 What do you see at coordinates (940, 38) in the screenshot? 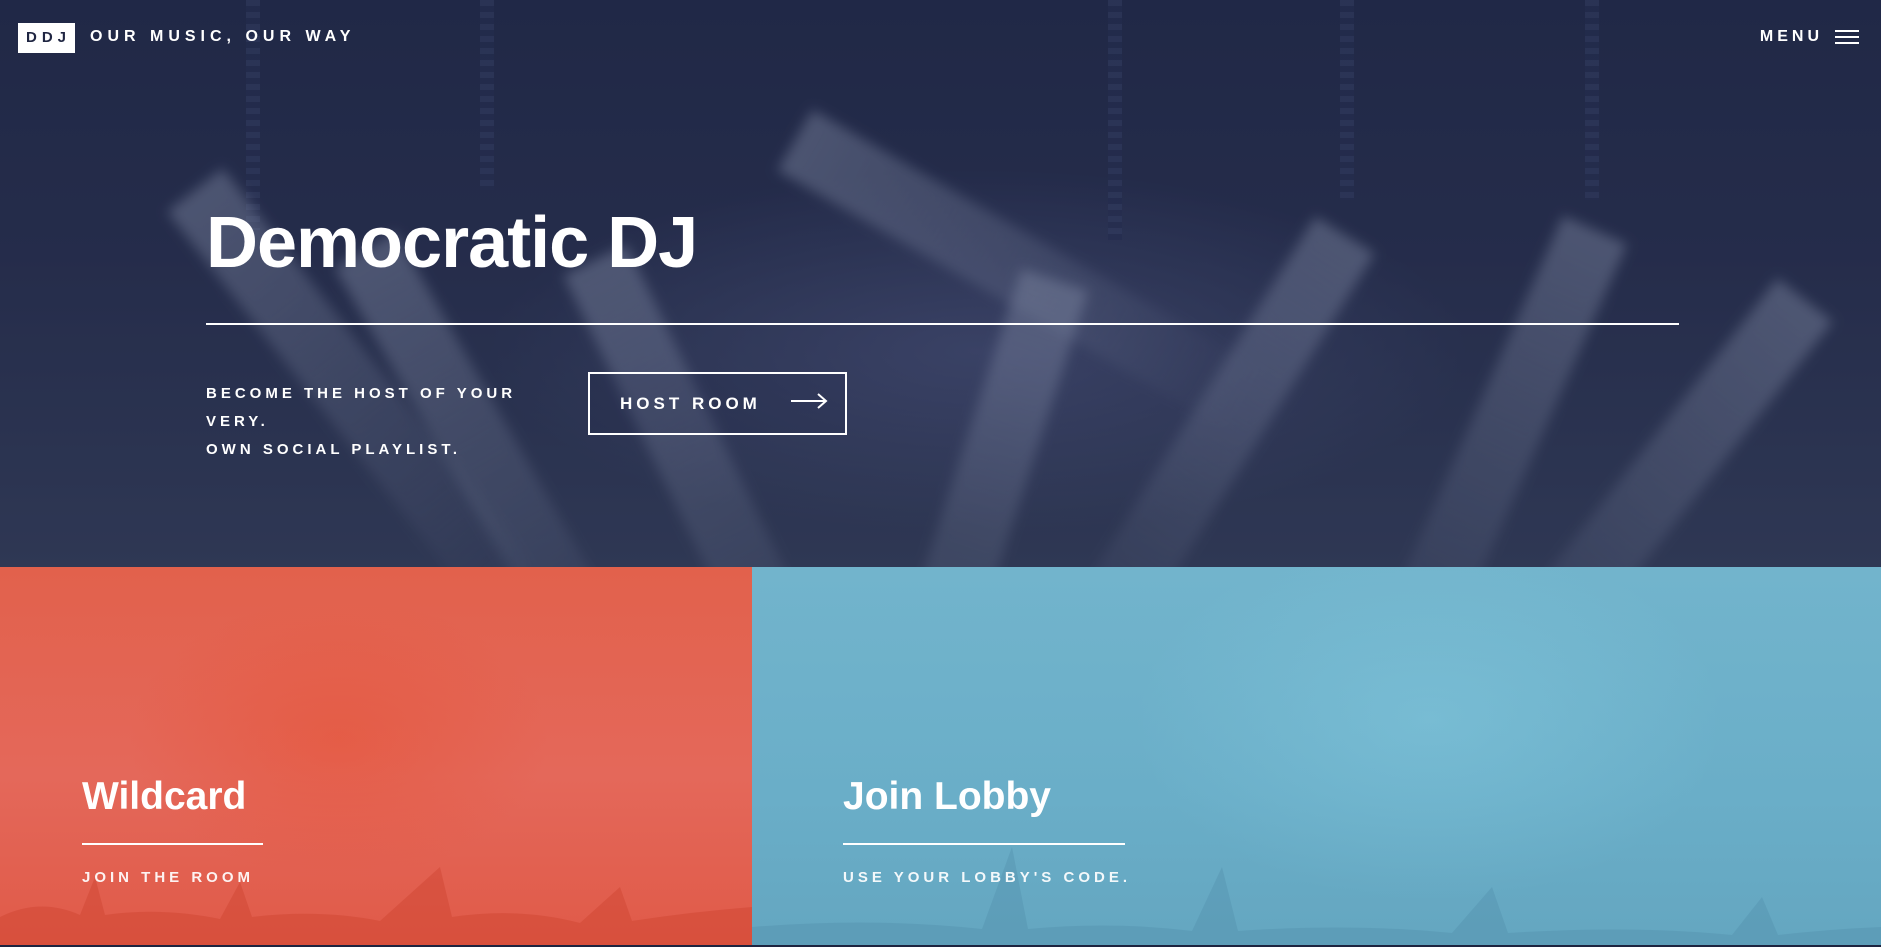
I see `top-bar: DDJ OUR MUSIC, OUR WAY MENU` at bounding box center [940, 38].